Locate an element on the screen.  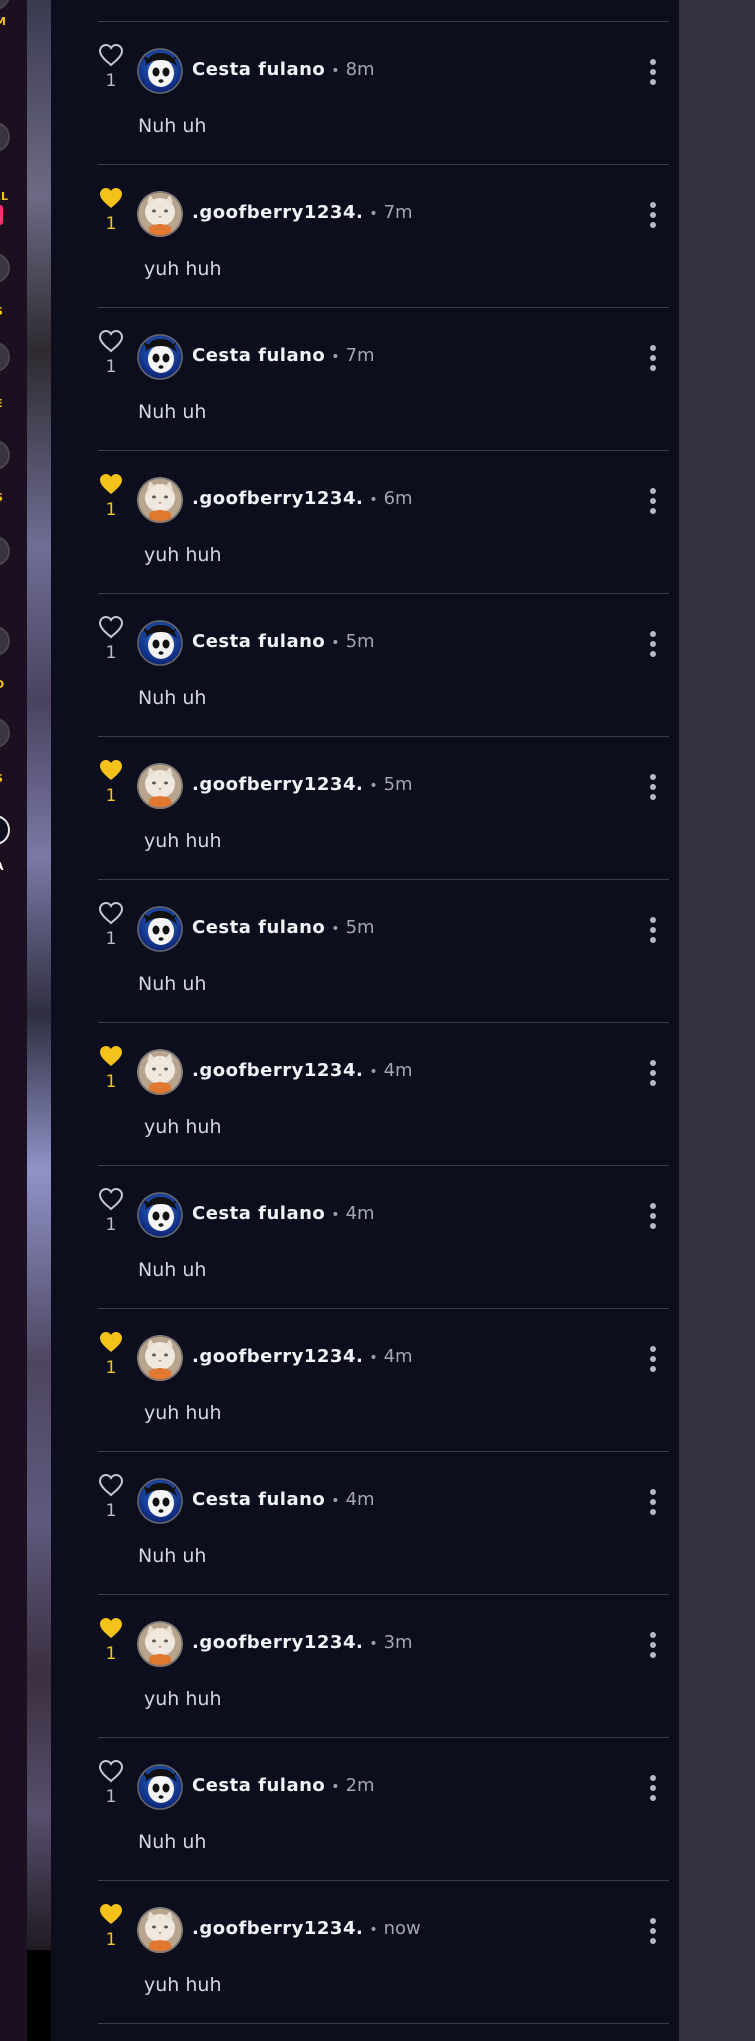
comment-timestamp: 5m is located at coordinates (360, 927).